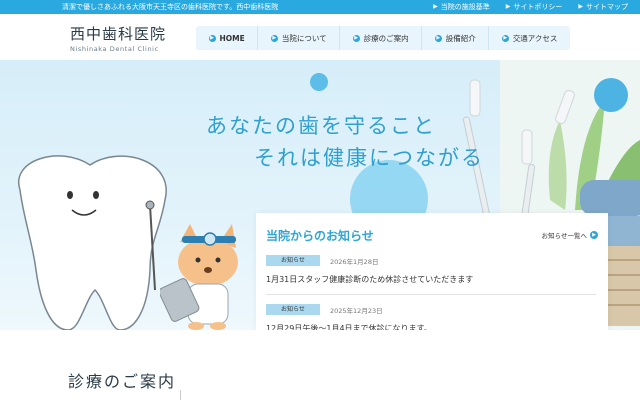 This screenshot has height=400, width=640. I want to click on nav-item-label: 当院について, so click(304, 38).